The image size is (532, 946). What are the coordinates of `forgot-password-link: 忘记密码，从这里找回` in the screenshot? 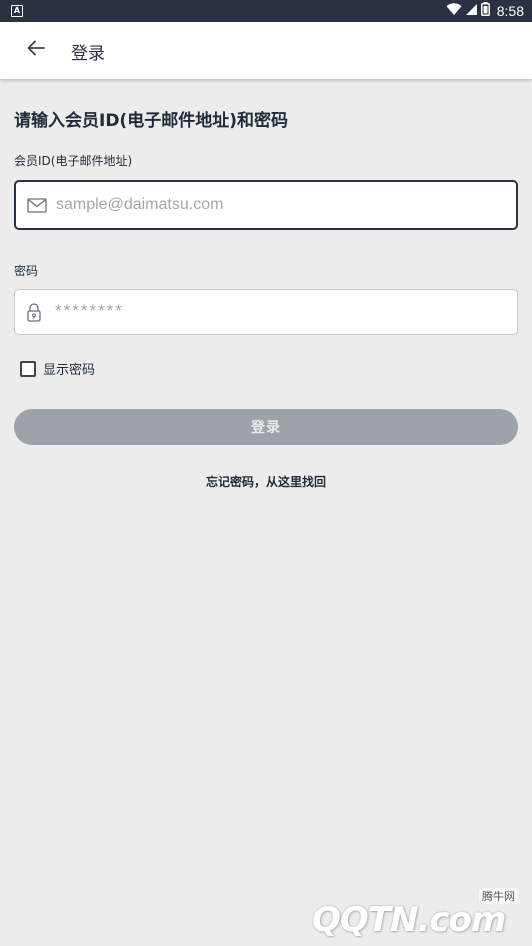 It's located at (266, 481).